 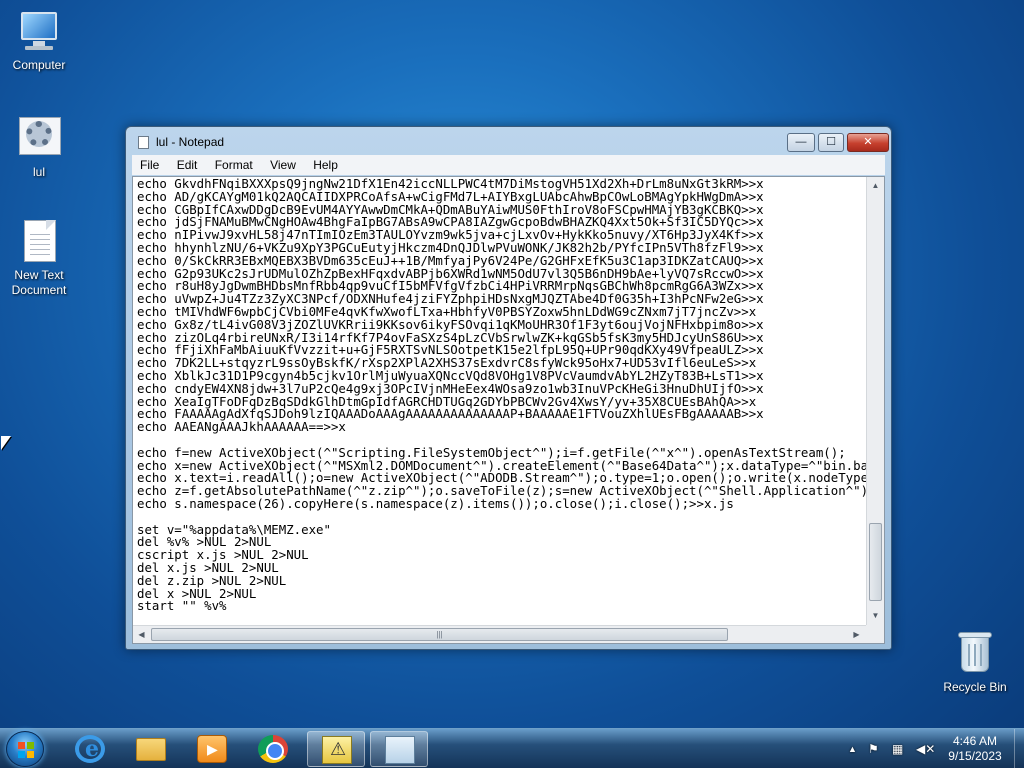 I want to click on start-button, so click(x=25, y=749).